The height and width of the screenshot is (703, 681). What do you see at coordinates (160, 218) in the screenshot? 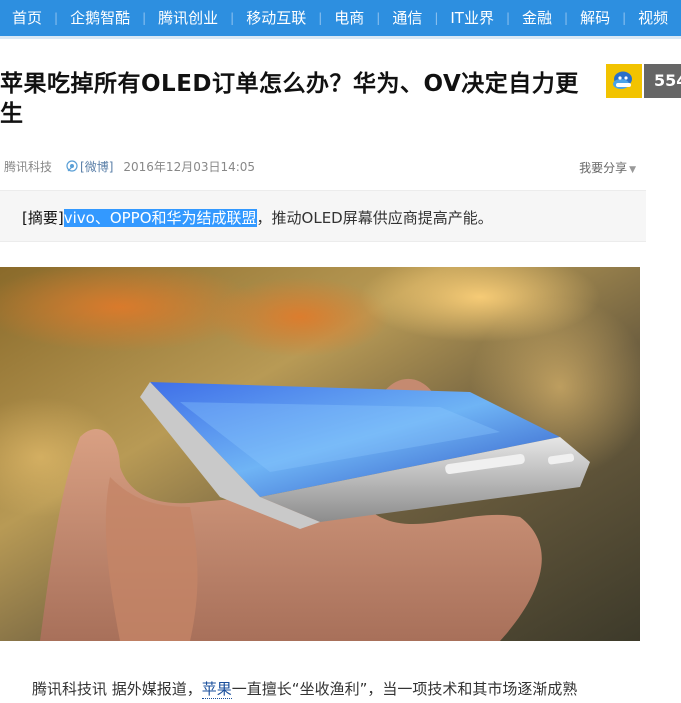
I see `abstract-highlight: vivo、OPPO和华为结成联盟` at bounding box center [160, 218].